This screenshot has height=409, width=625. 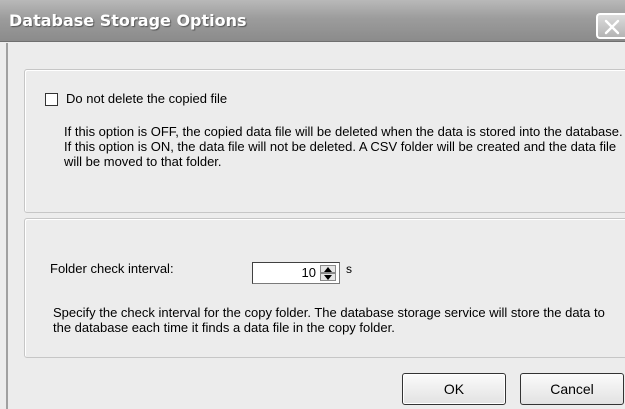 What do you see at coordinates (296, 273) in the screenshot?
I see `folder-check-interval-stepper: 10` at bounding box center [296, 273].